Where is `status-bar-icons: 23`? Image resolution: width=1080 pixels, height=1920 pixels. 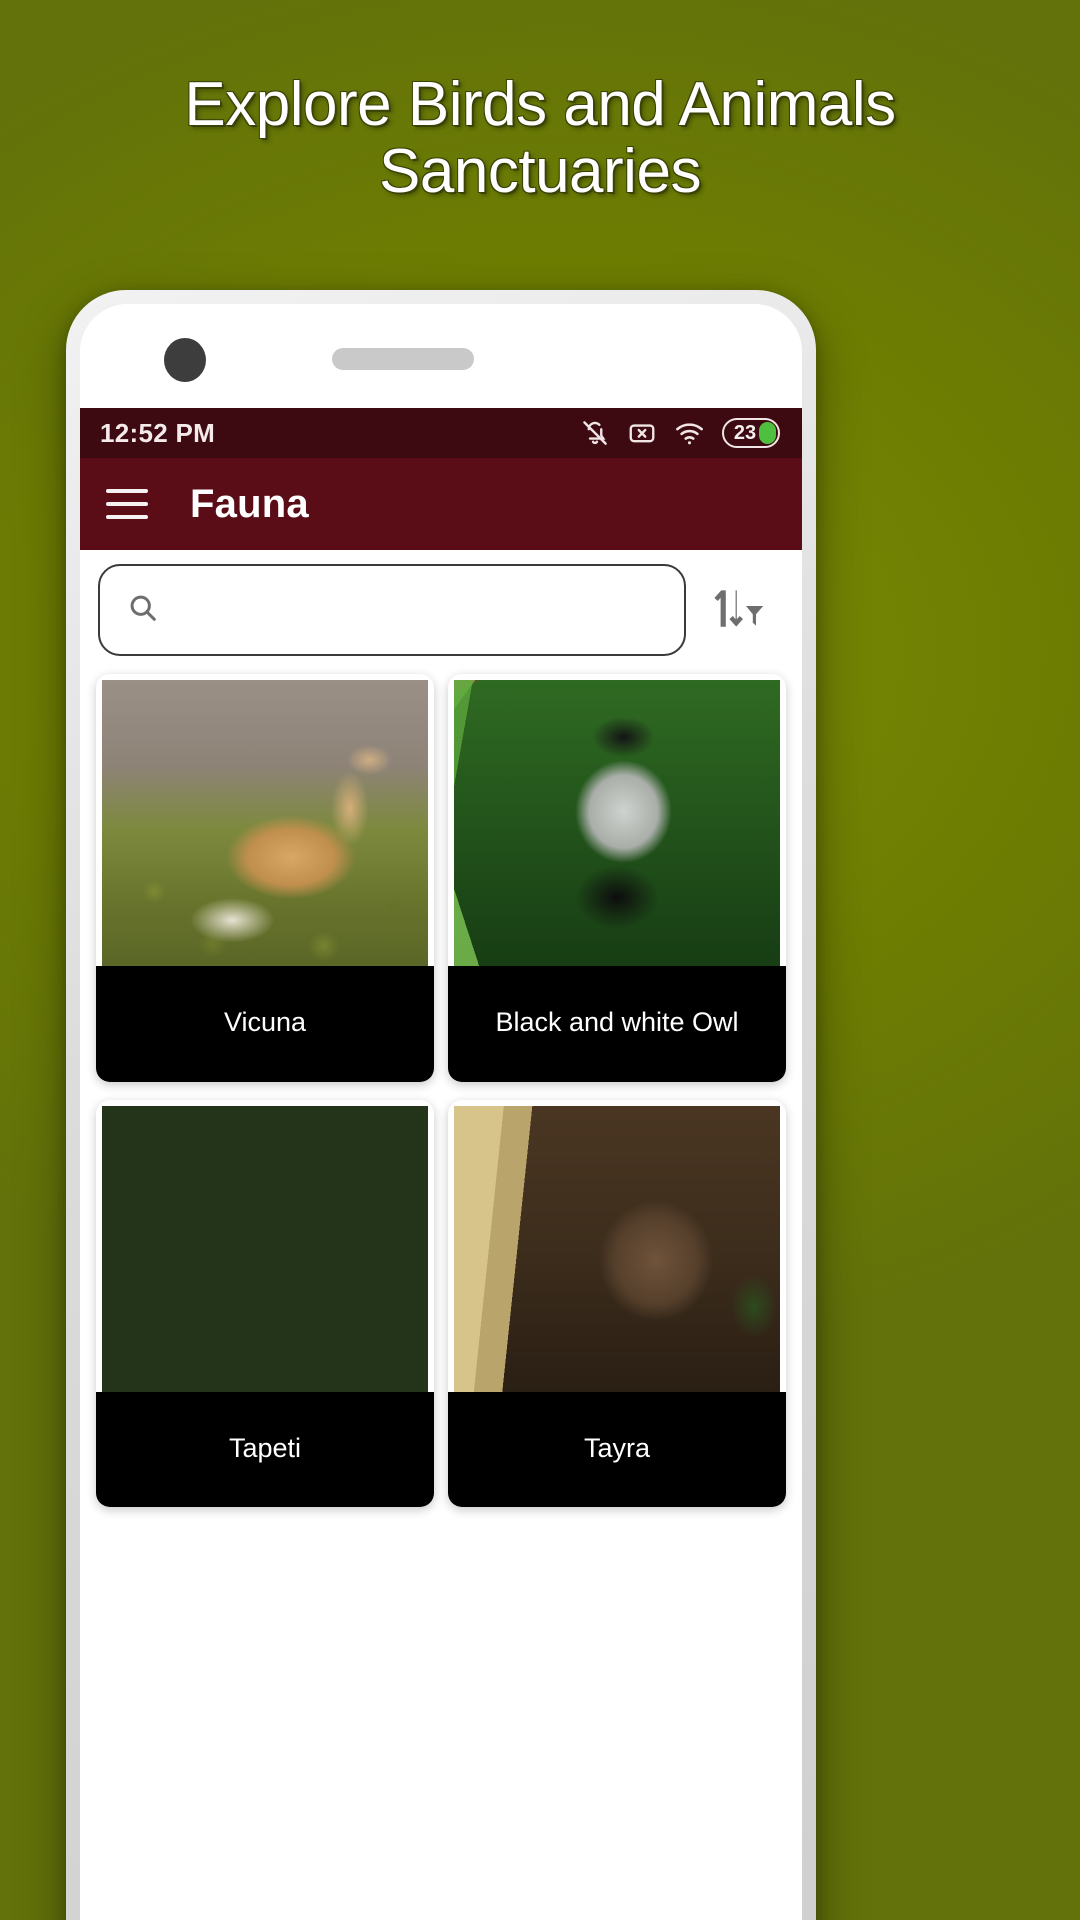 status-bar-icons: 23 is located at coordinates (680, 433).